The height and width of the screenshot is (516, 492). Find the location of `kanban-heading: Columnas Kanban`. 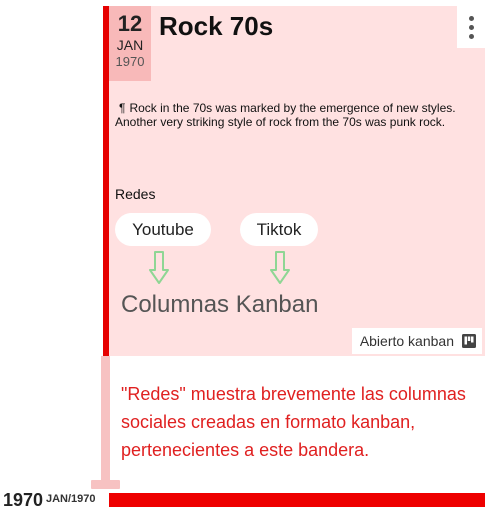

kanban-heading: Columnas Kanban is located at coordinates (220, 304).